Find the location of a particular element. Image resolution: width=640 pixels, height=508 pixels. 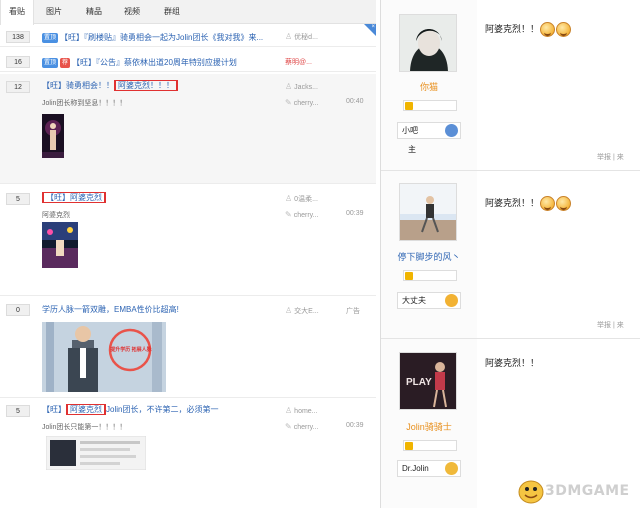

username: 停下脚步的风丶 is located at coordinates (429, 256).